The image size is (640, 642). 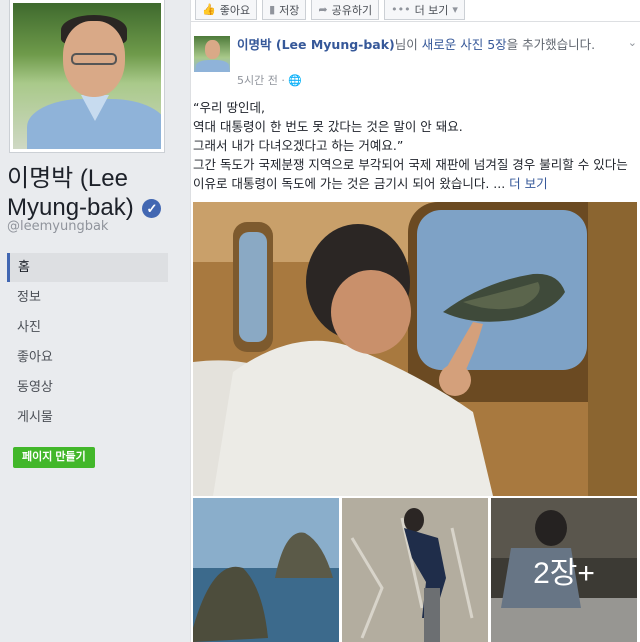 I want to click on page-username: @leemyungbak, so click(x=57, y=226).